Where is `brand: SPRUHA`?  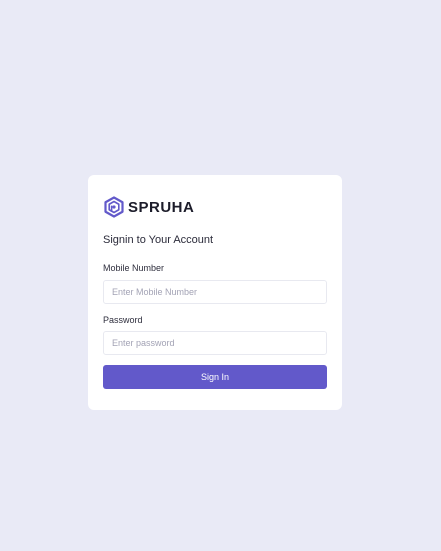
brand: SPRUHA is located at coordinates (148, 207).